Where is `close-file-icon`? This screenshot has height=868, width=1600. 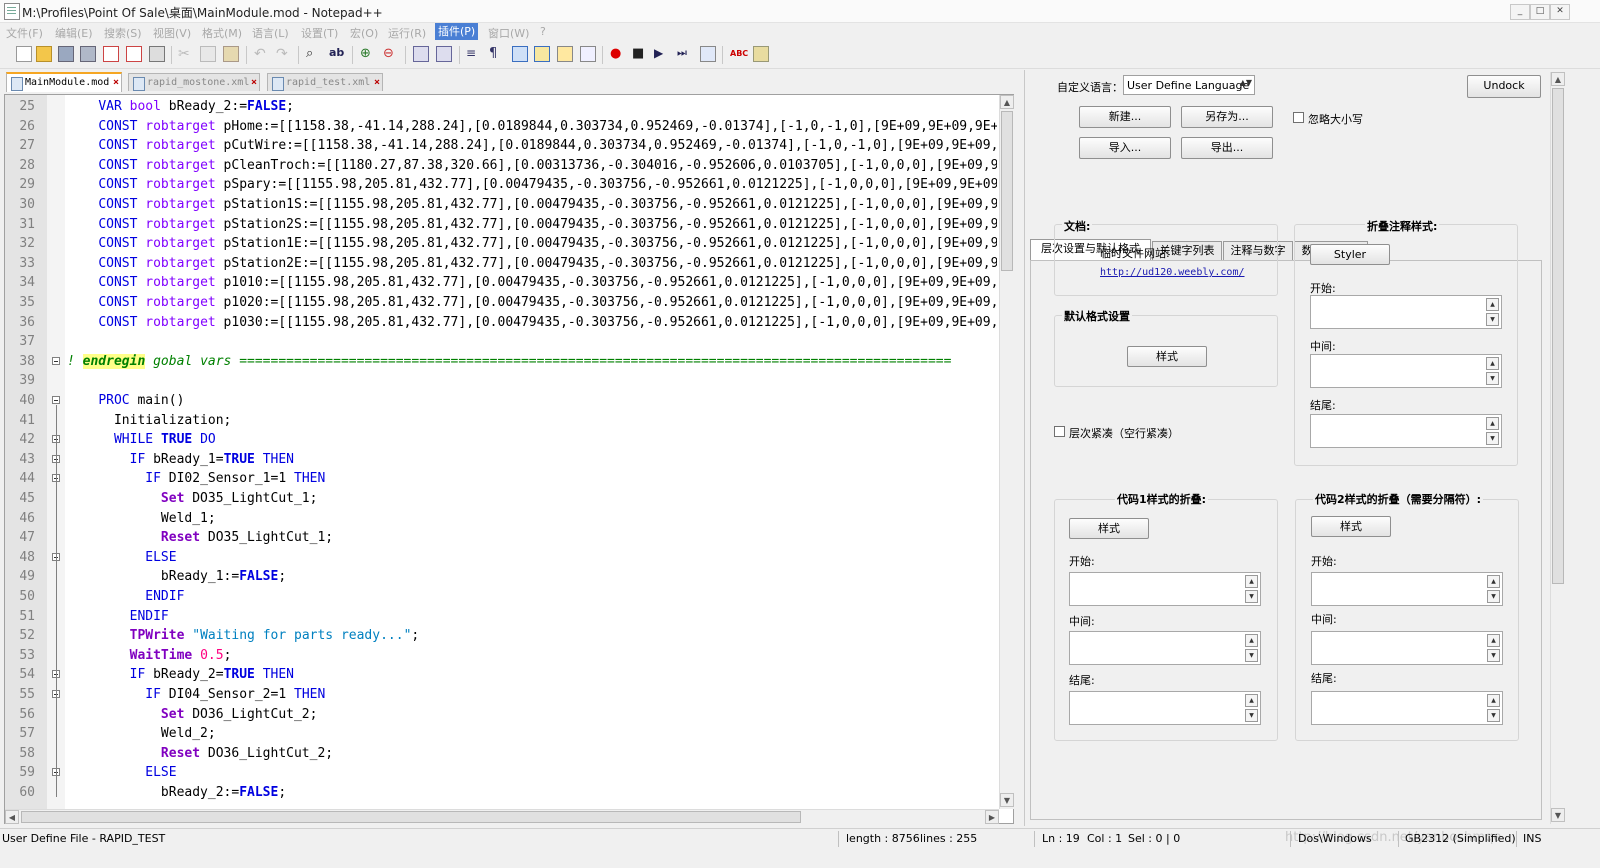
close-file-icon is located at coordinates (111, 54).